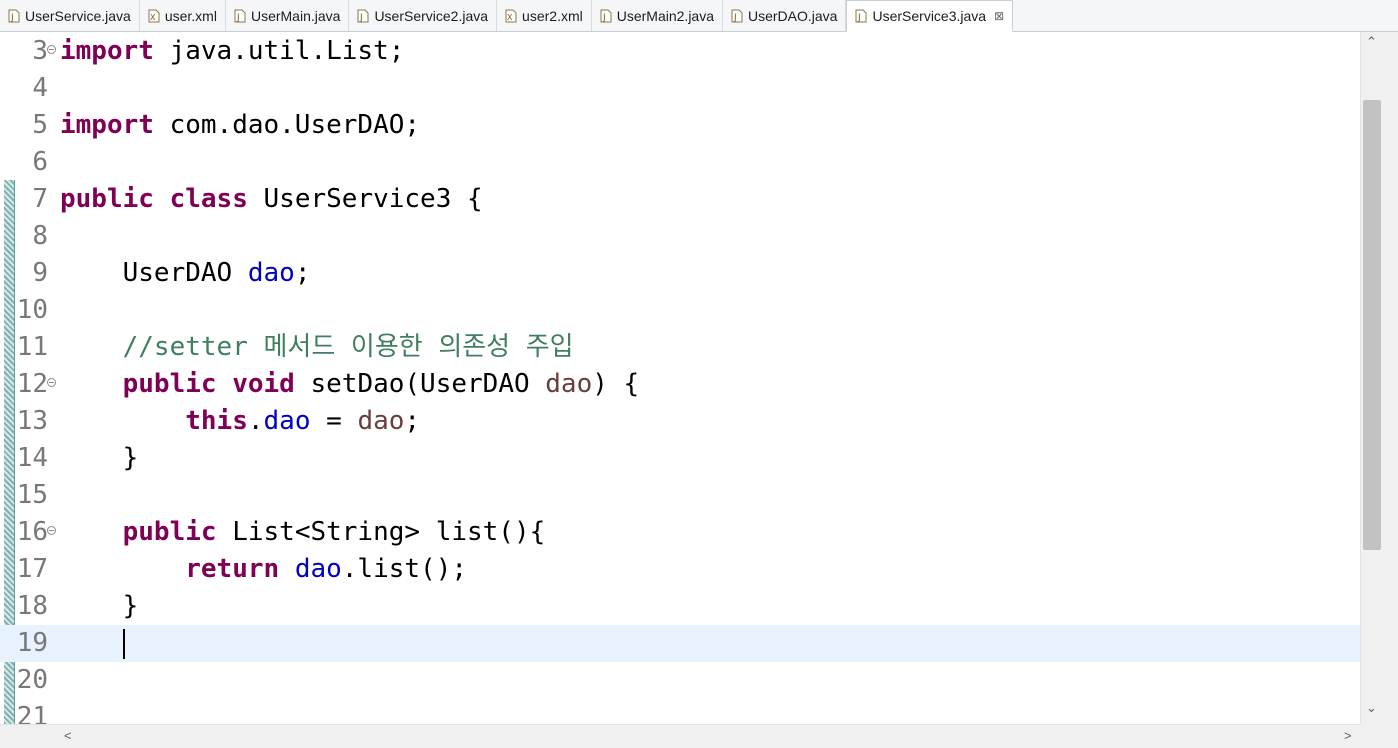 Image resolution: width=1398 pixels, height=748 pixels. Describe the element at coordinates (680, 569) in the screenshot. I see `code-line: 17 return dao.list();` at that location.